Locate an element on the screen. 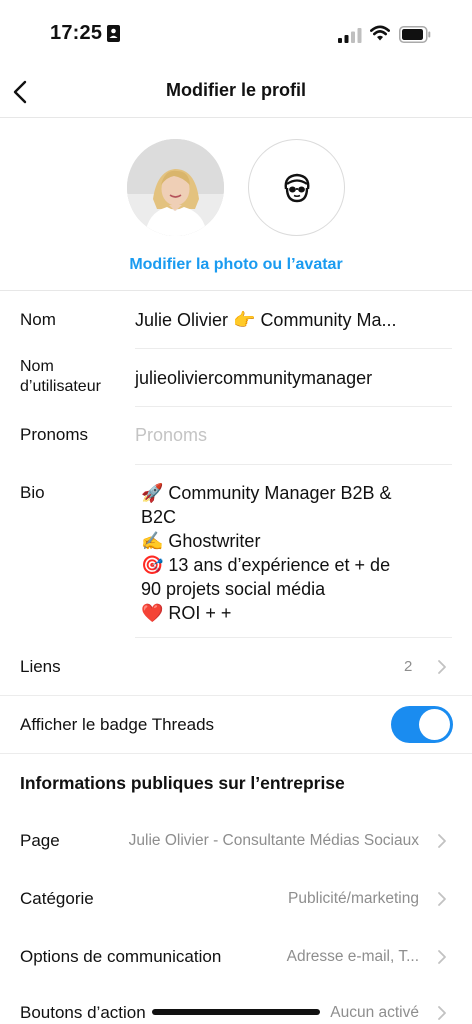 The image size is (472, 1024). bio-line: 🎯 13 ans d’expérience et + de is located at coordinates (266, 565).